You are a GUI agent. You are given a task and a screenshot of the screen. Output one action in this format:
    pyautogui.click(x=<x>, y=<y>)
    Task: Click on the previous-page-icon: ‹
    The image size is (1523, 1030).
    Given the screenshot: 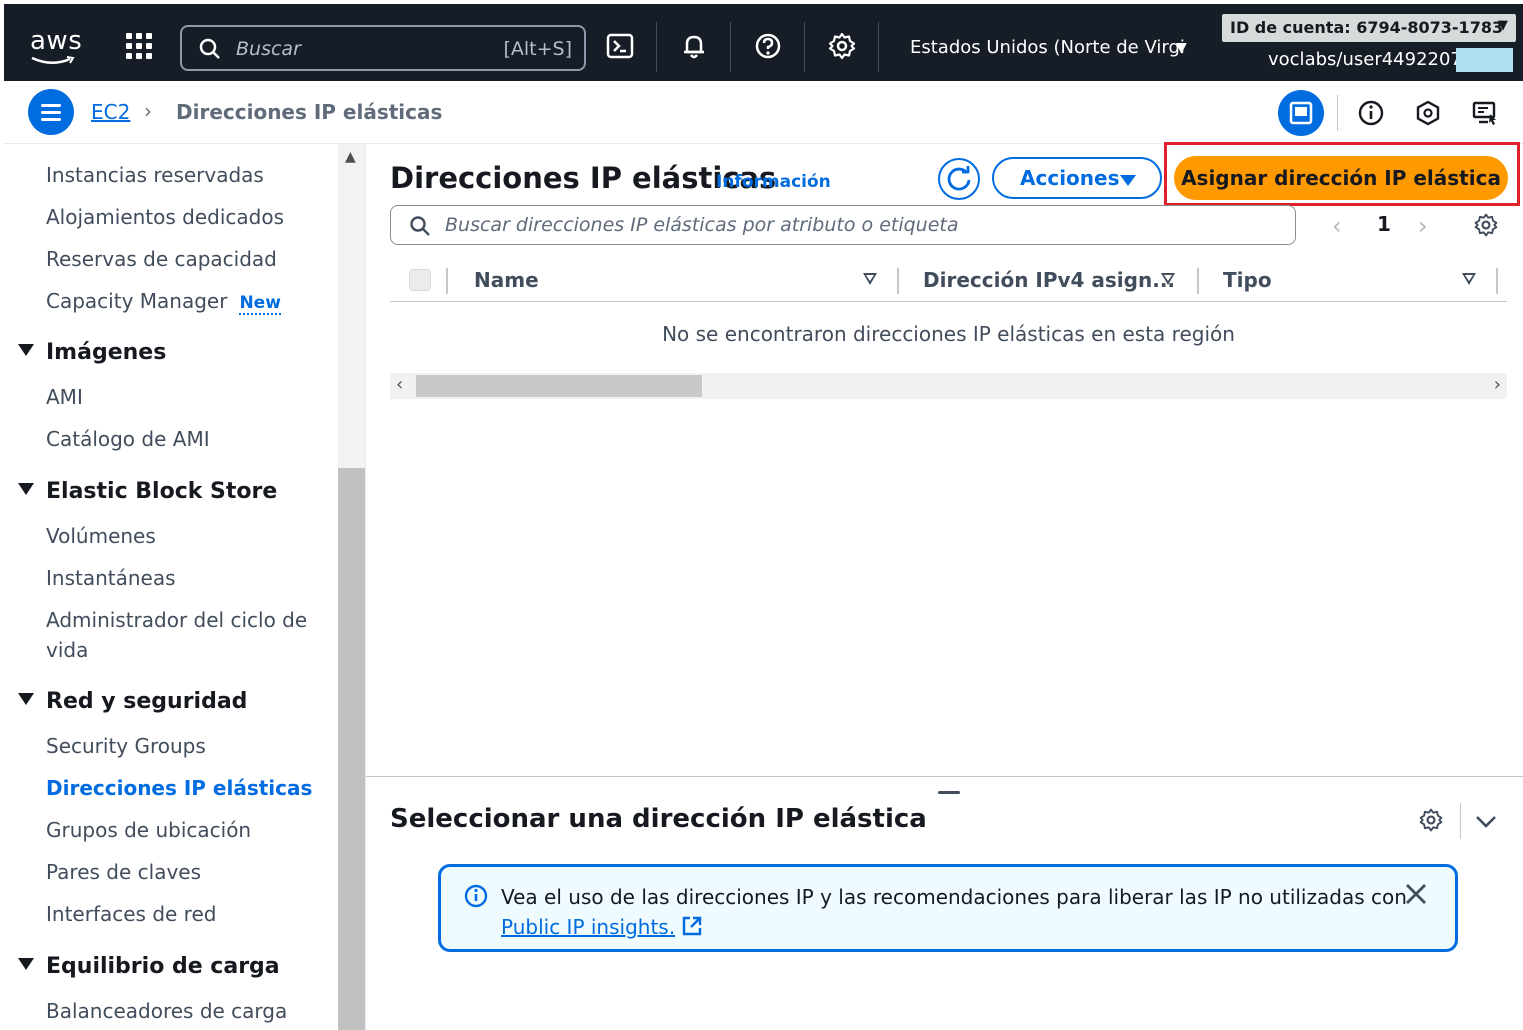 What is the action you would take?
    pyautogui.click(x=1337, y=226)
    